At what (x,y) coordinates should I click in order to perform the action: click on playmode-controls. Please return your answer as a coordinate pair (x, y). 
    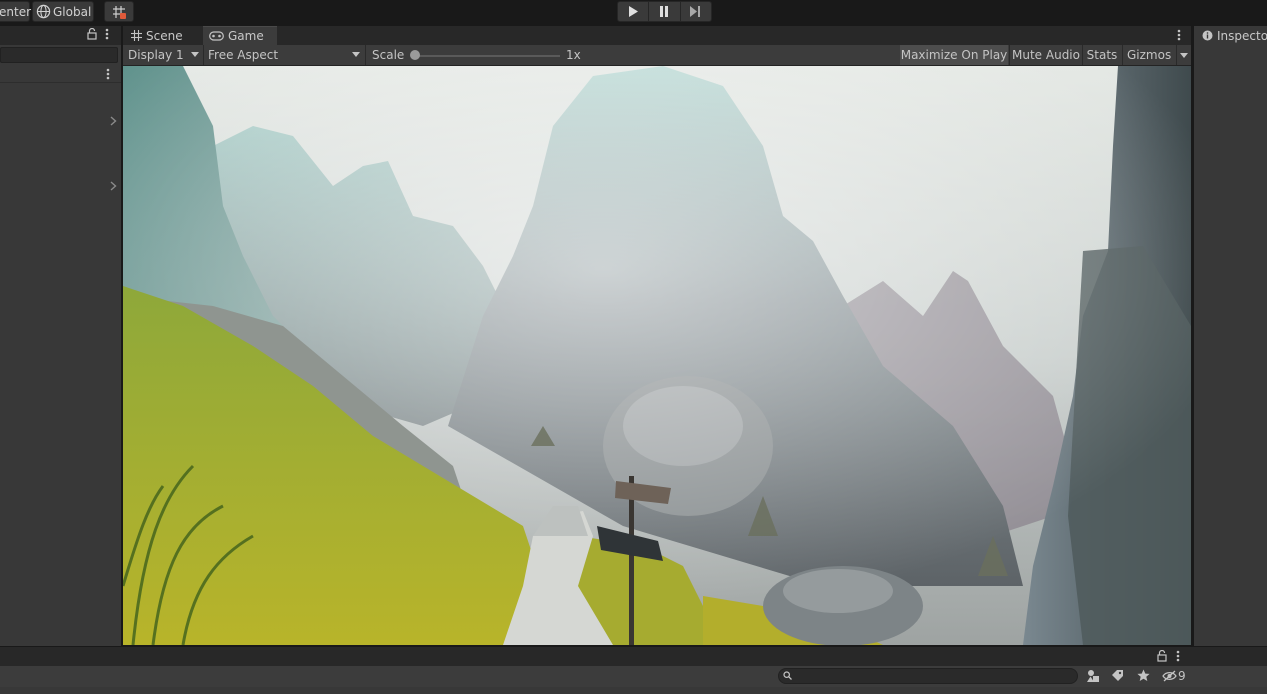
    Looking at the image, I should click on (664, 11).